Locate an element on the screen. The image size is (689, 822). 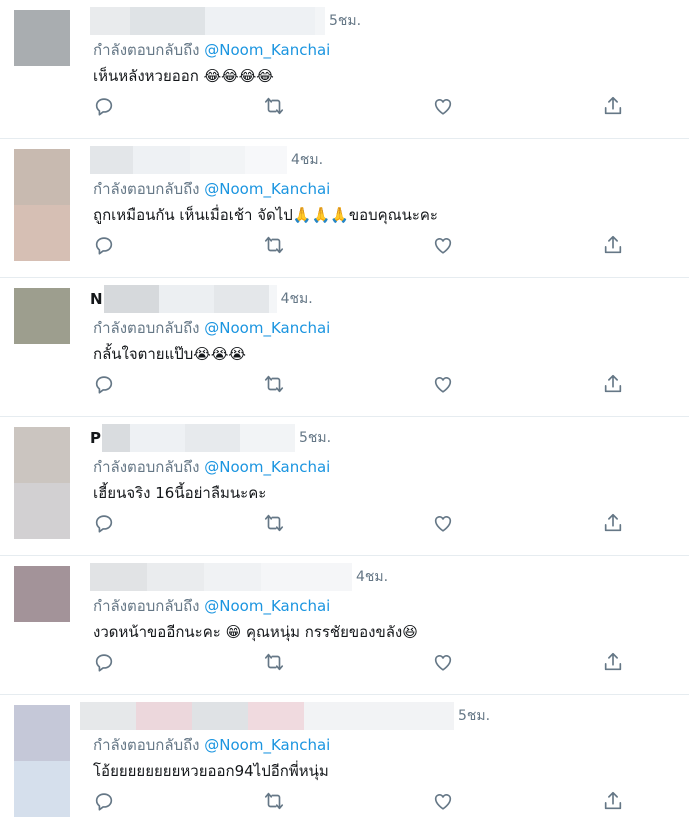
display-name-initial: P is located at coordinates (95, 438).